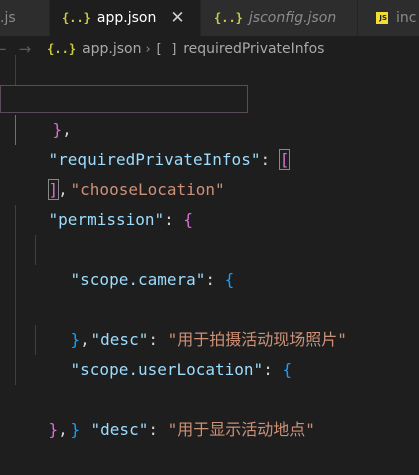 Image resolution: width=419 pixels, height=475 pixels. Describe the element at coordinates (63, 429) in the screenshot. I see `comma: ,` at that location.